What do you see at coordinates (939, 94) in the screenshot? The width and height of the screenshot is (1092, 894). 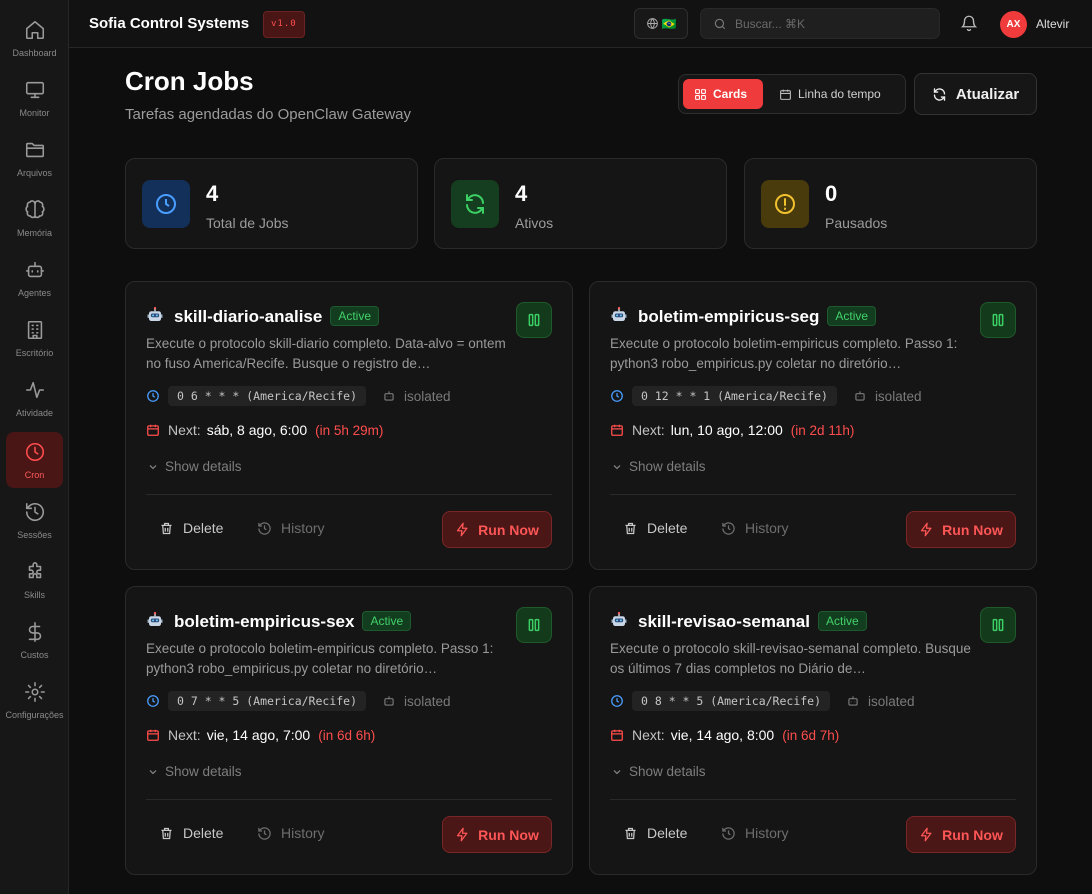 I see `refresh-icon` at bounding box center [939, 94].